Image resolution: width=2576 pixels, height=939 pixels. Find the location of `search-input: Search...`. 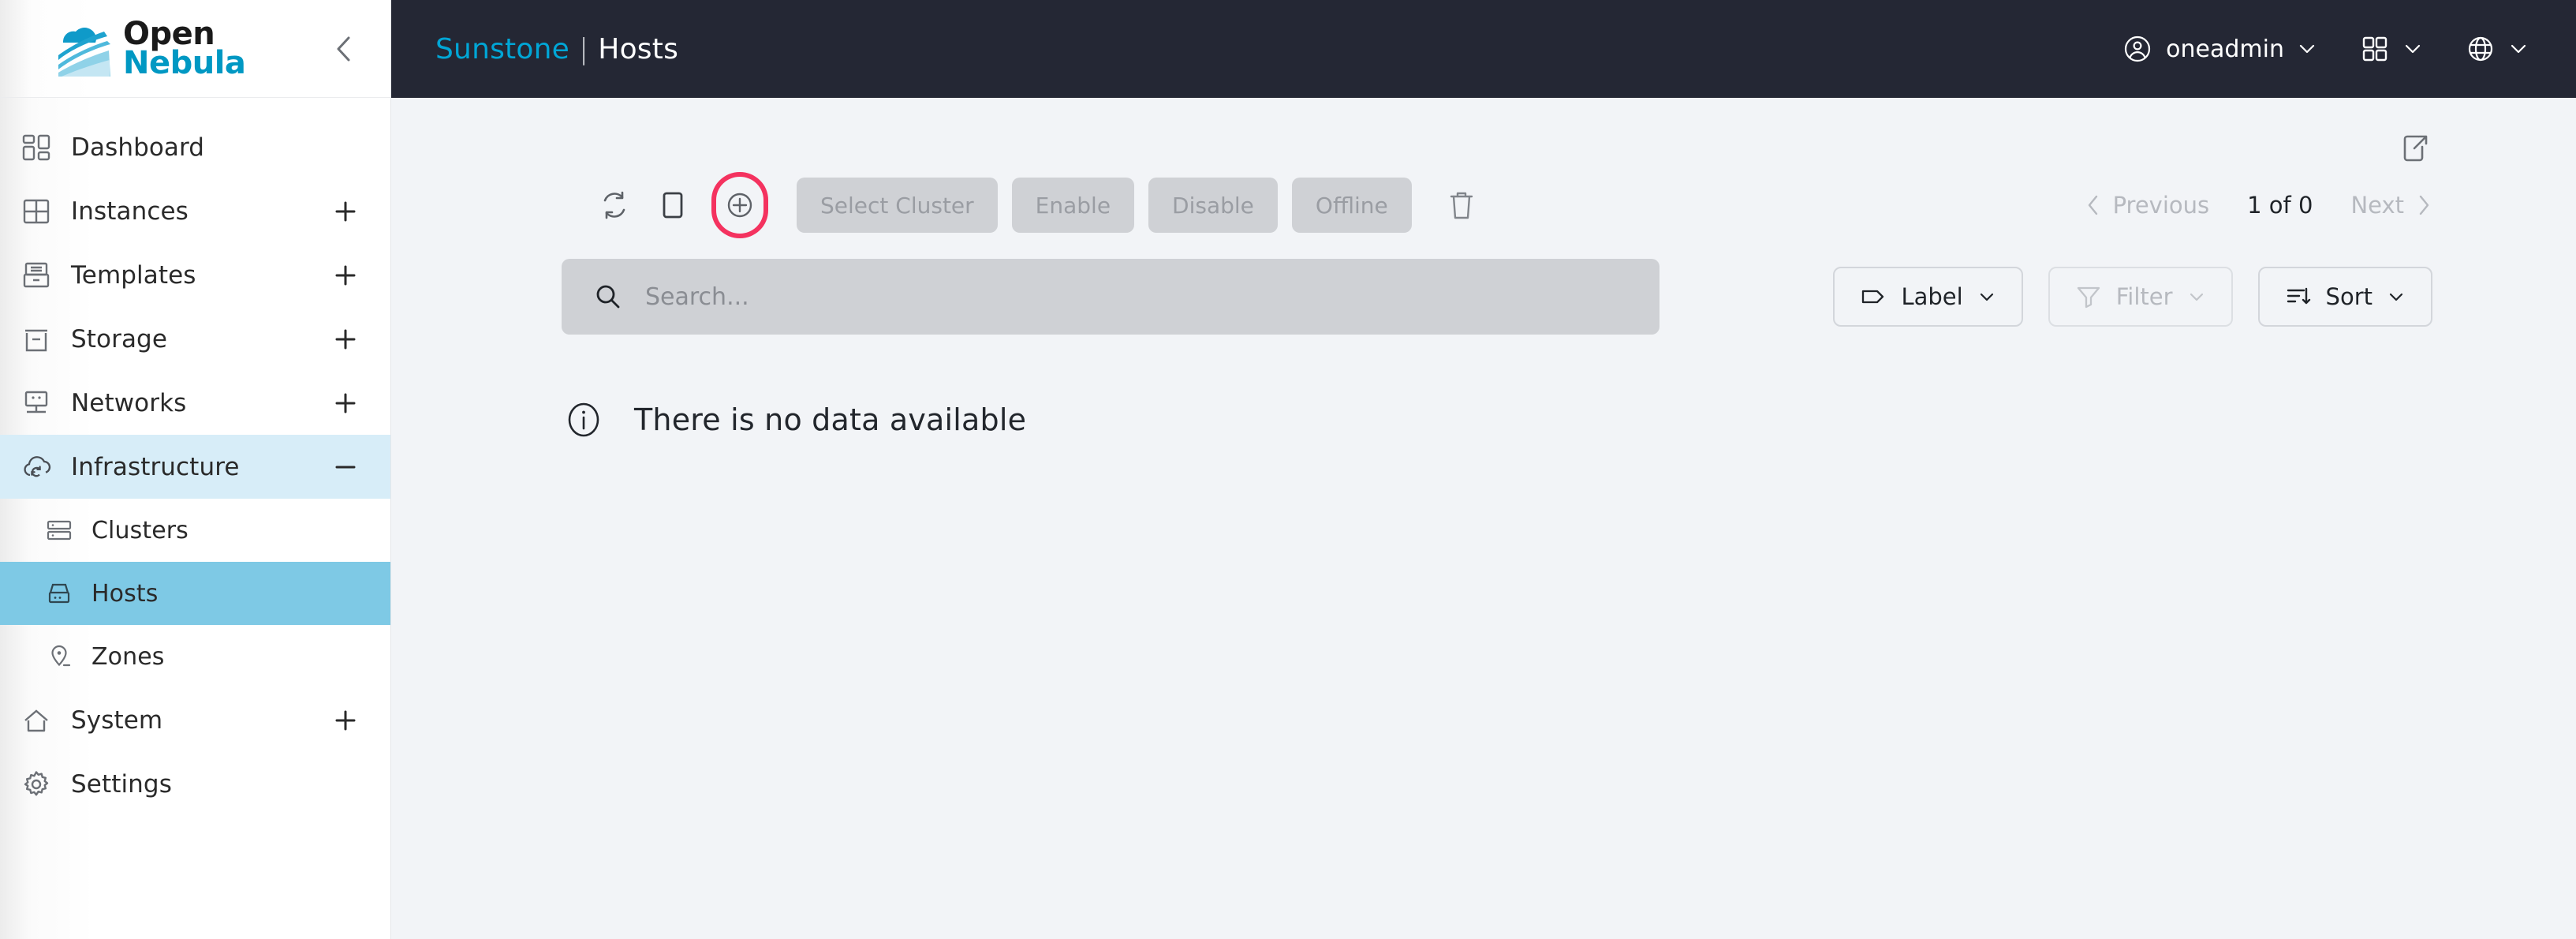

search-input: Search... is located at coordinates (1110, 297).